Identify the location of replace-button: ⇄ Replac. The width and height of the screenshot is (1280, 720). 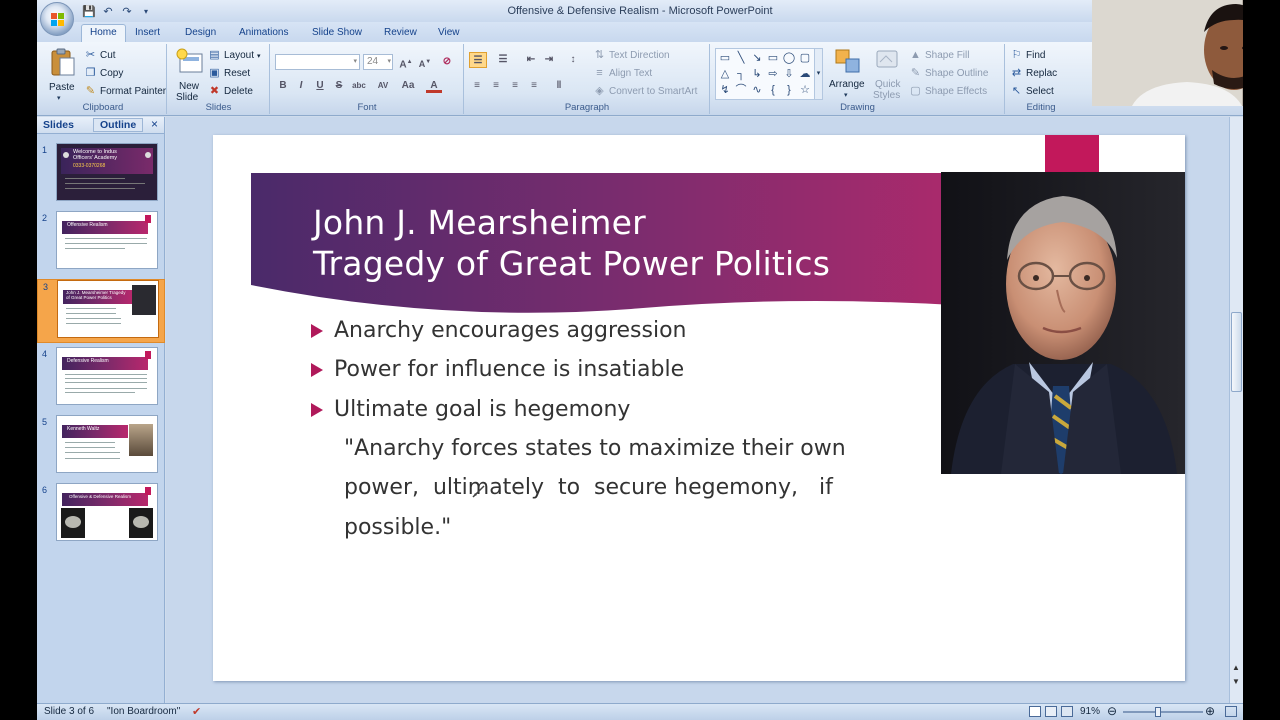
(1033, 73).